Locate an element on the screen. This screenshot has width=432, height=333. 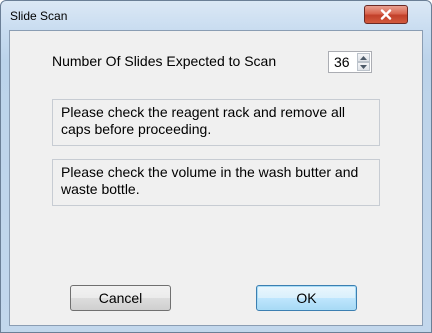
slides-expected-label: Number Of Slides Expected to Scan is located at coordinates (164, 61).